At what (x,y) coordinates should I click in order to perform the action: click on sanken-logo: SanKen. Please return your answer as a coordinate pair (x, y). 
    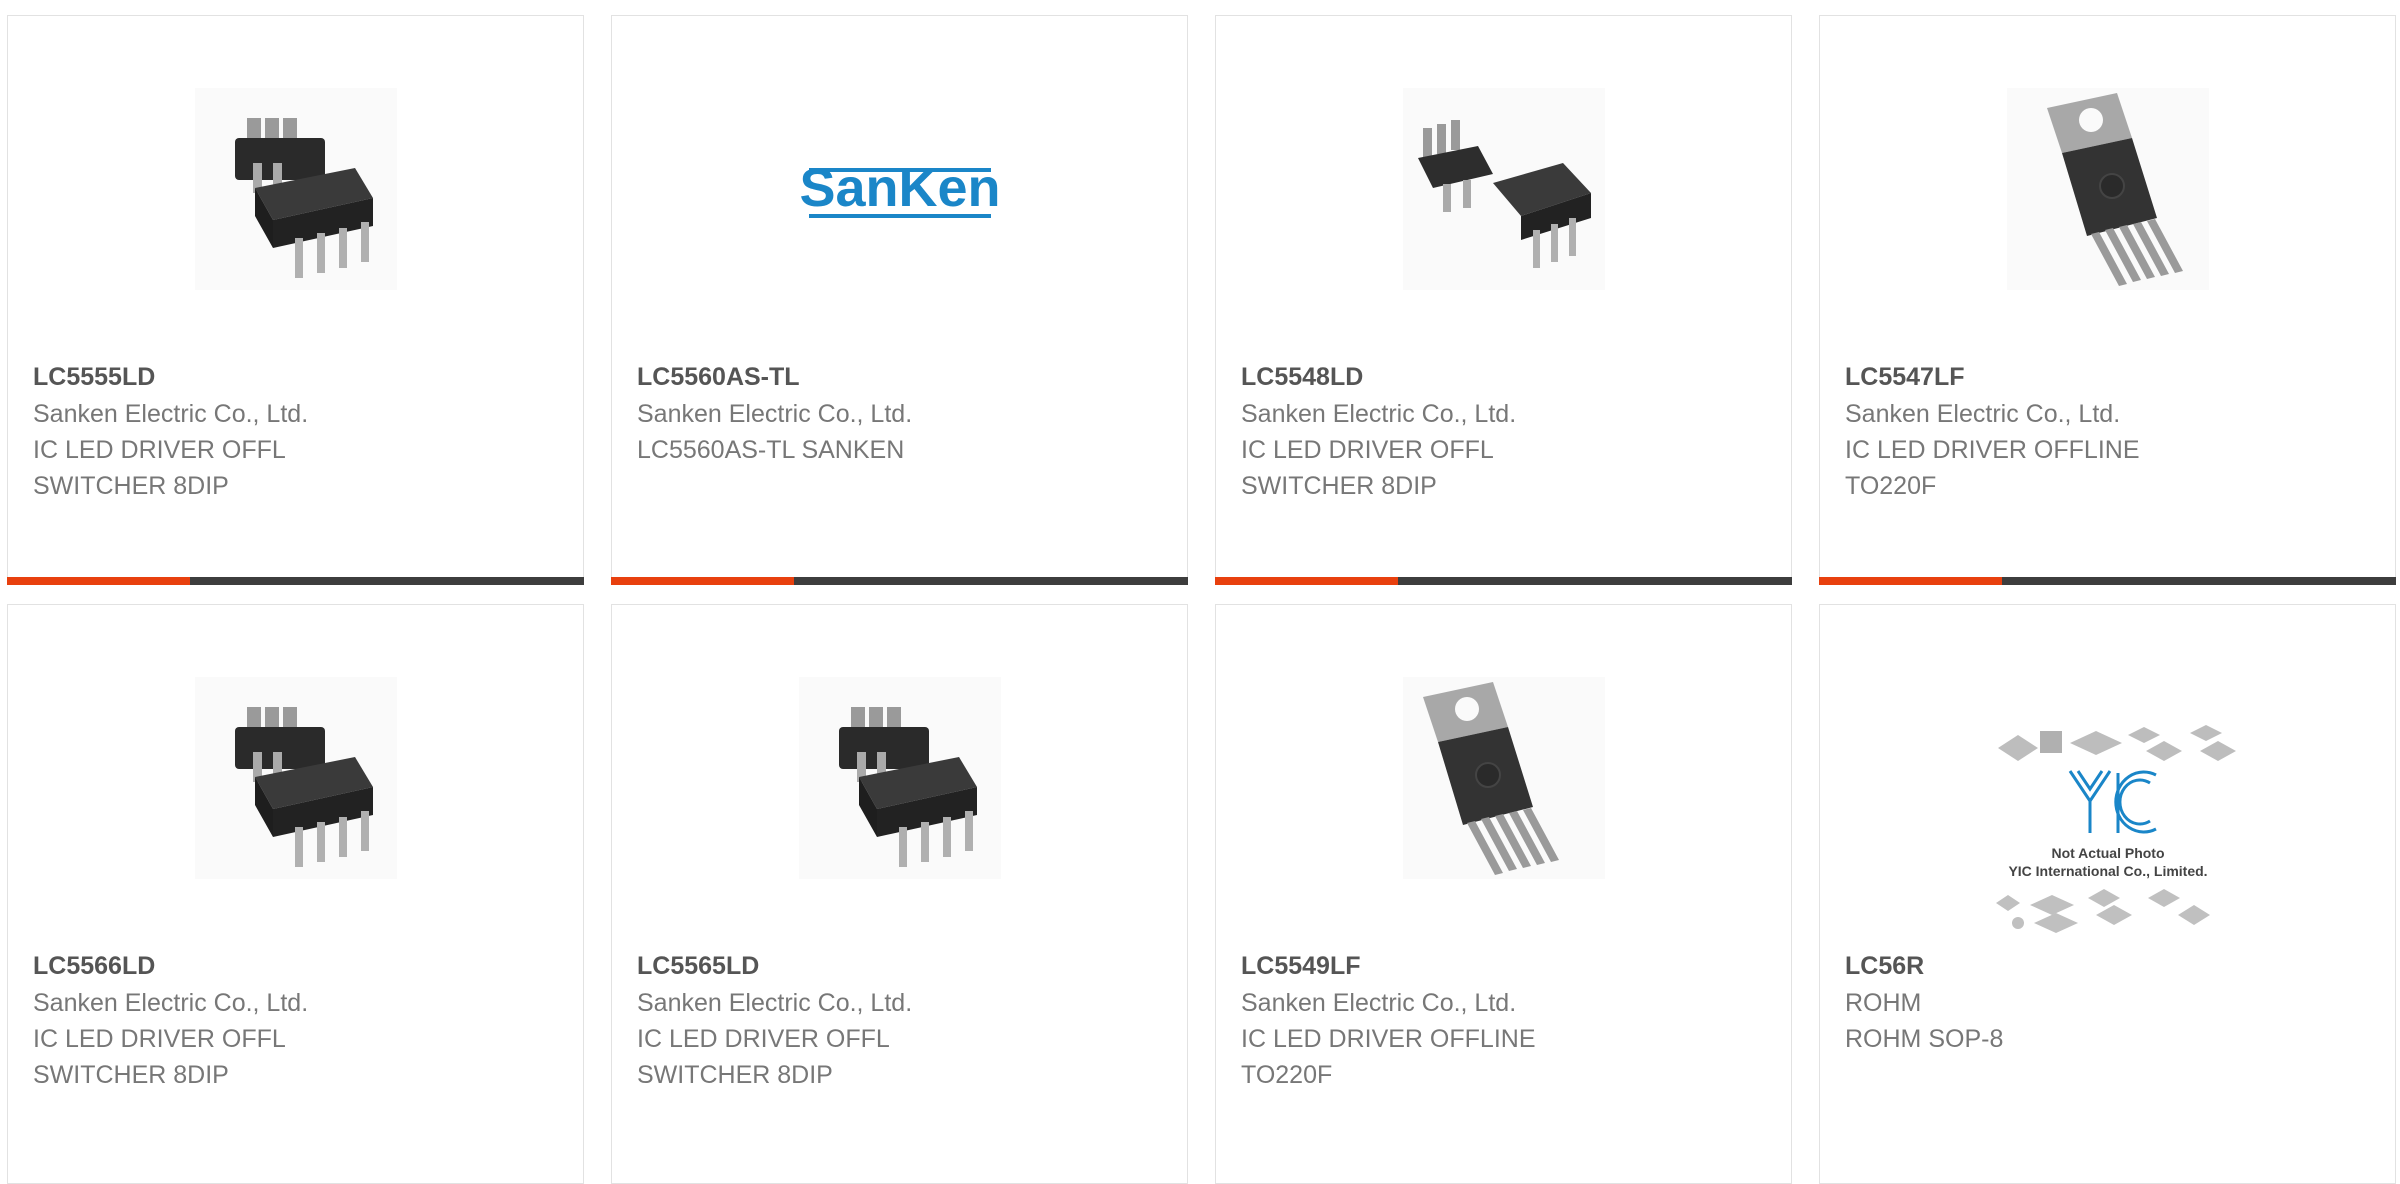
    Looking at the image, I should click on (900, 189).